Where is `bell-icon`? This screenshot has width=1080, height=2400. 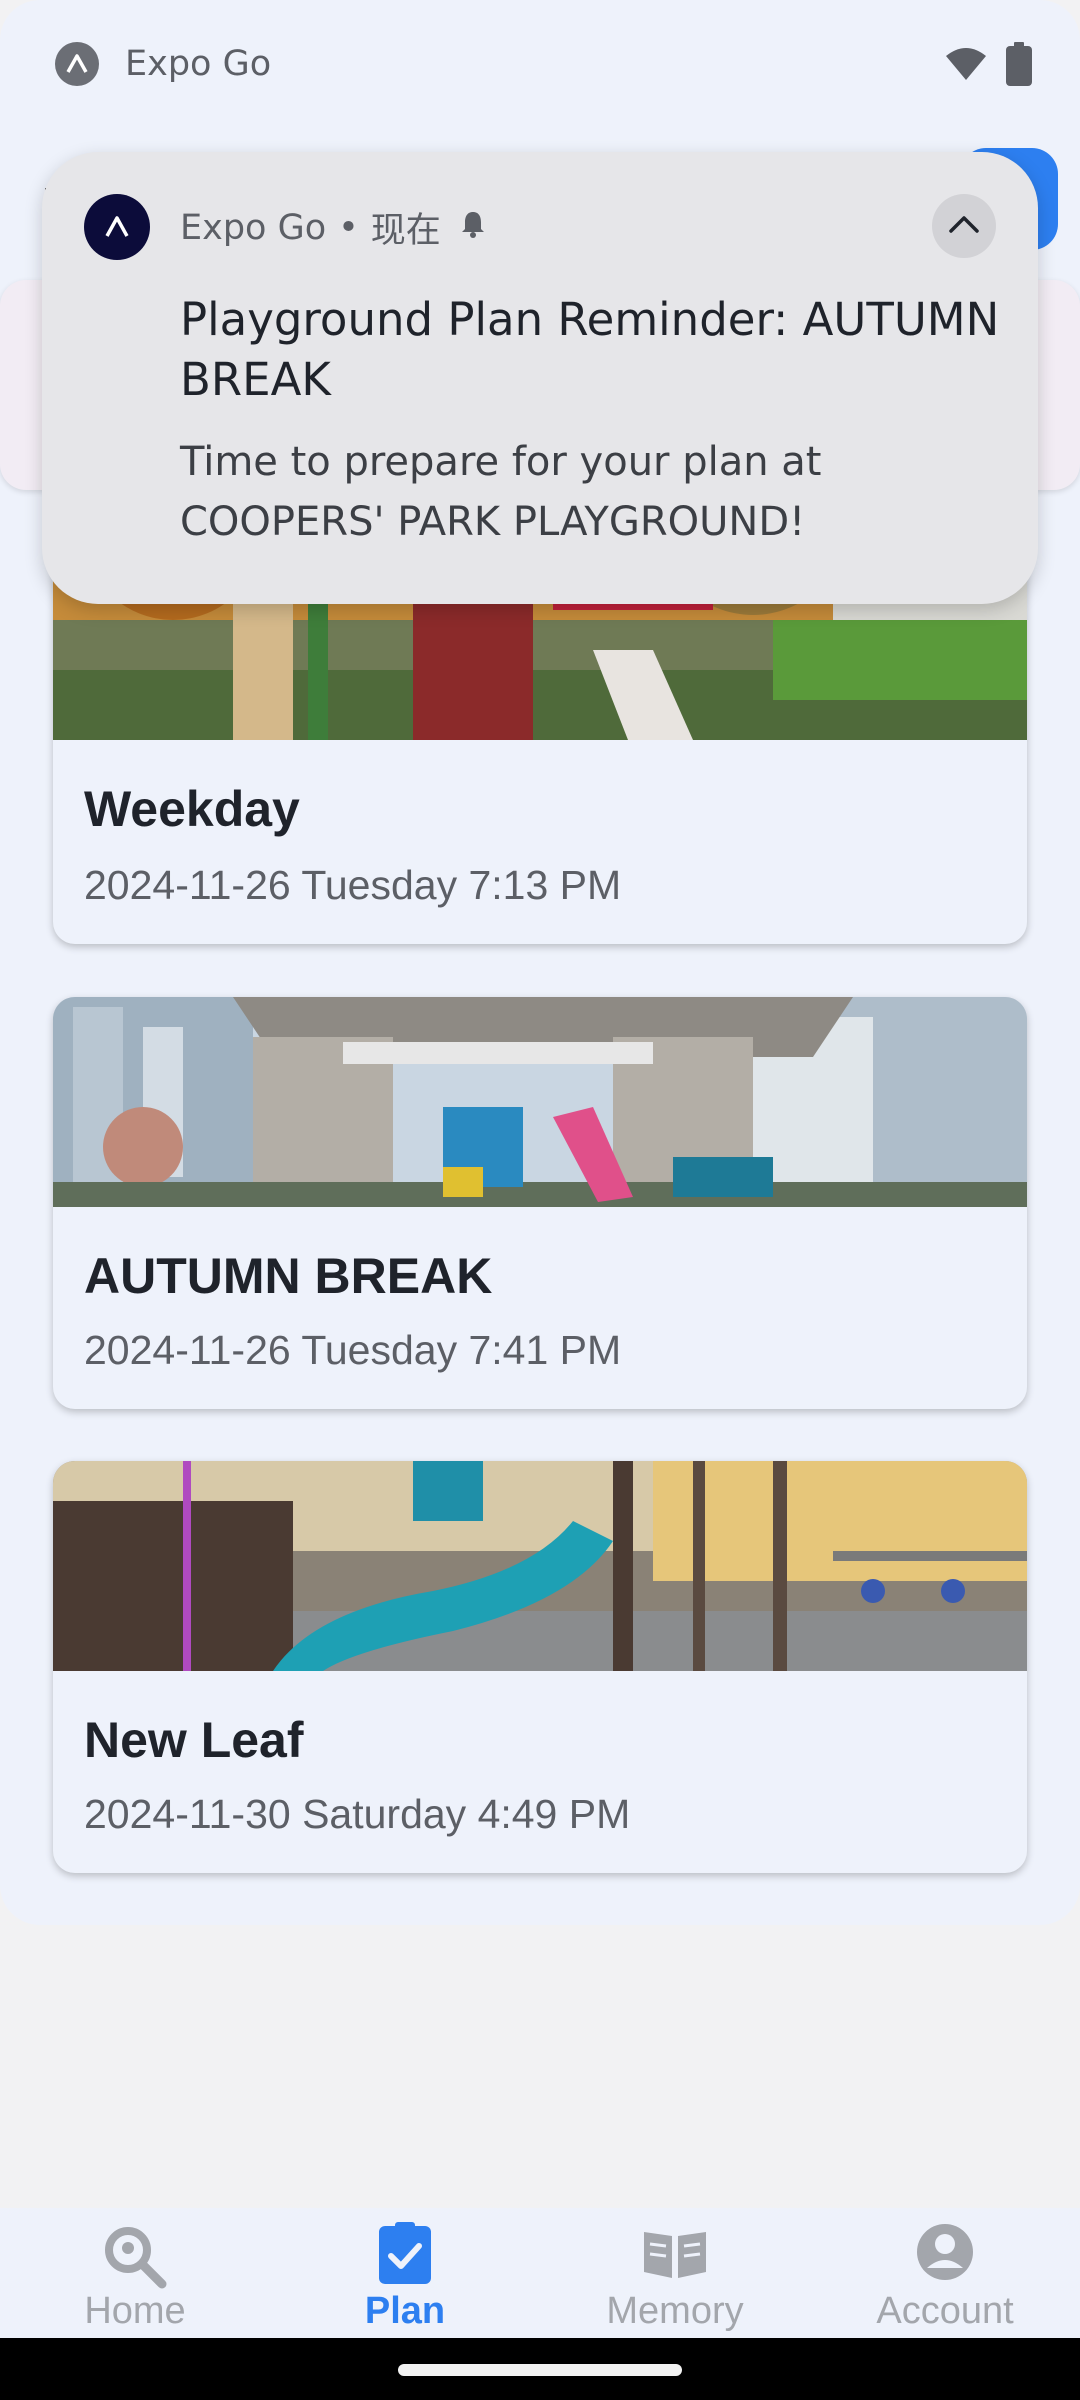 bell-icon is located at coordinates (473, 228).